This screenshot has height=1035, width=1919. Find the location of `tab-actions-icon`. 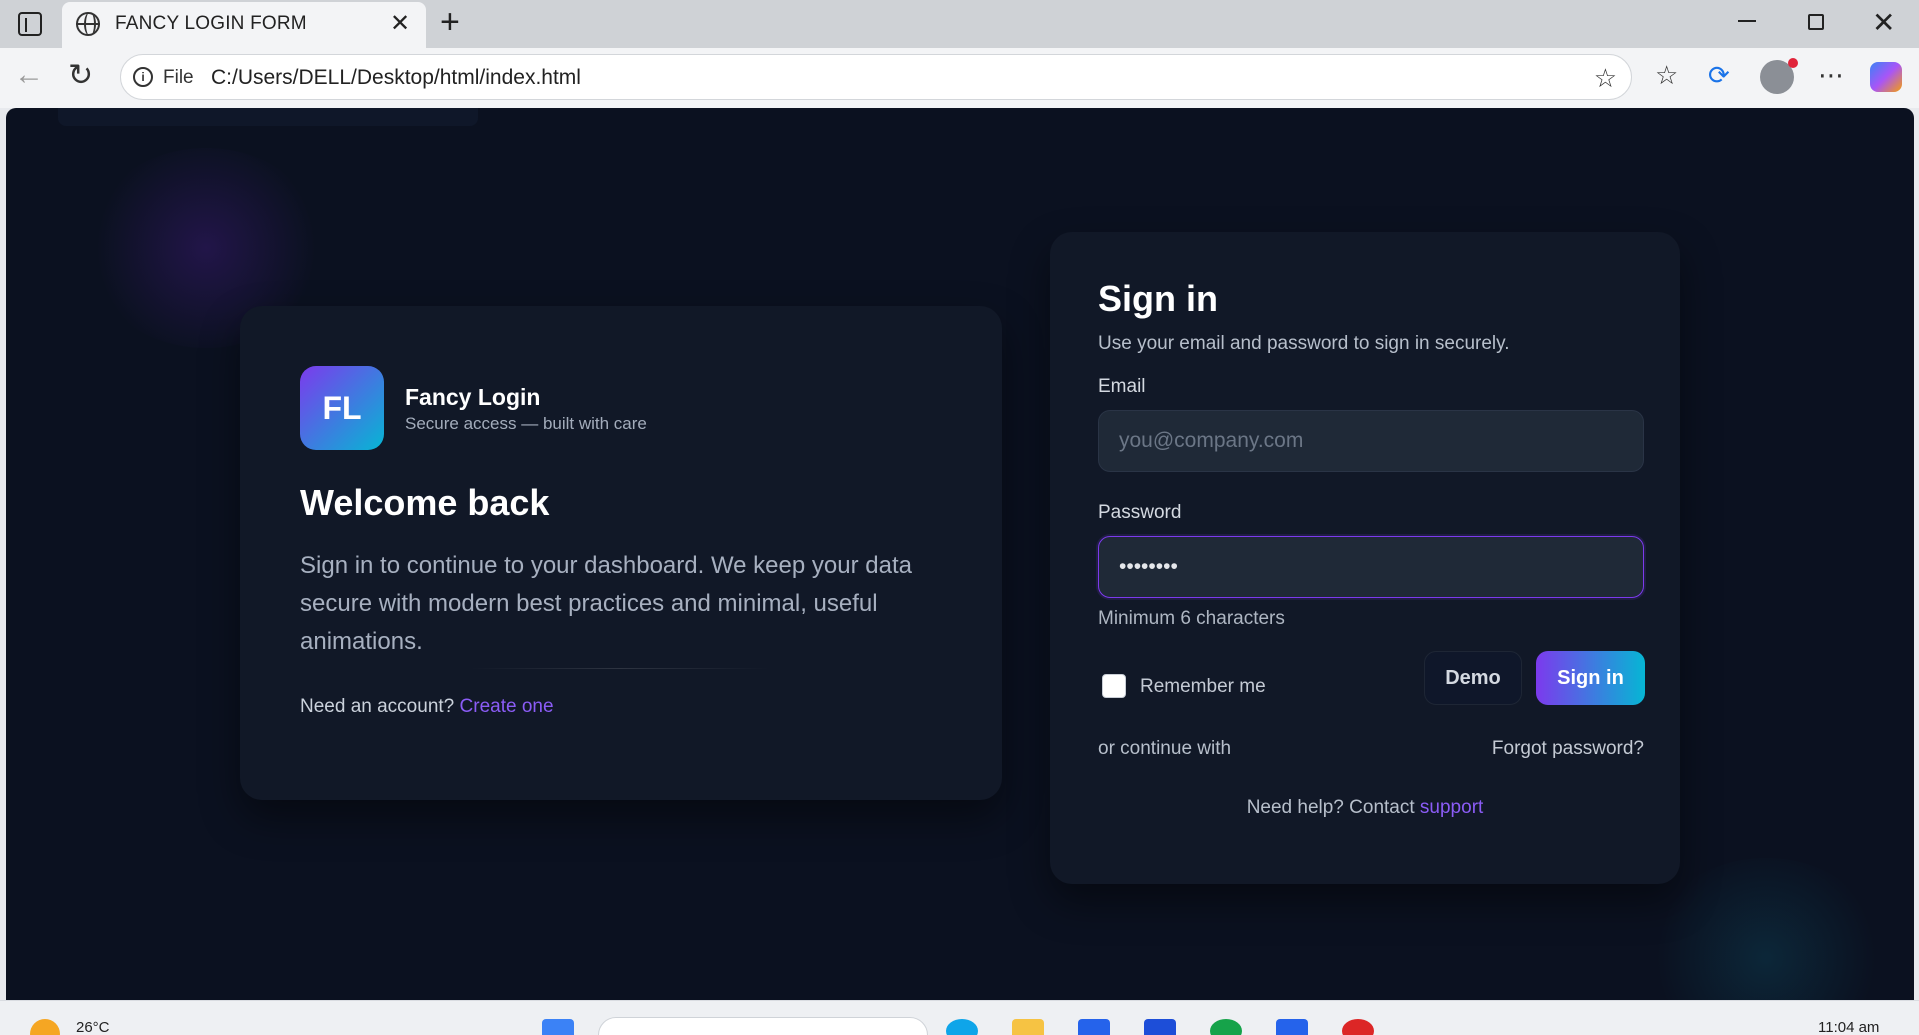

tab-actions-icon is located at coordinates (30, 24).